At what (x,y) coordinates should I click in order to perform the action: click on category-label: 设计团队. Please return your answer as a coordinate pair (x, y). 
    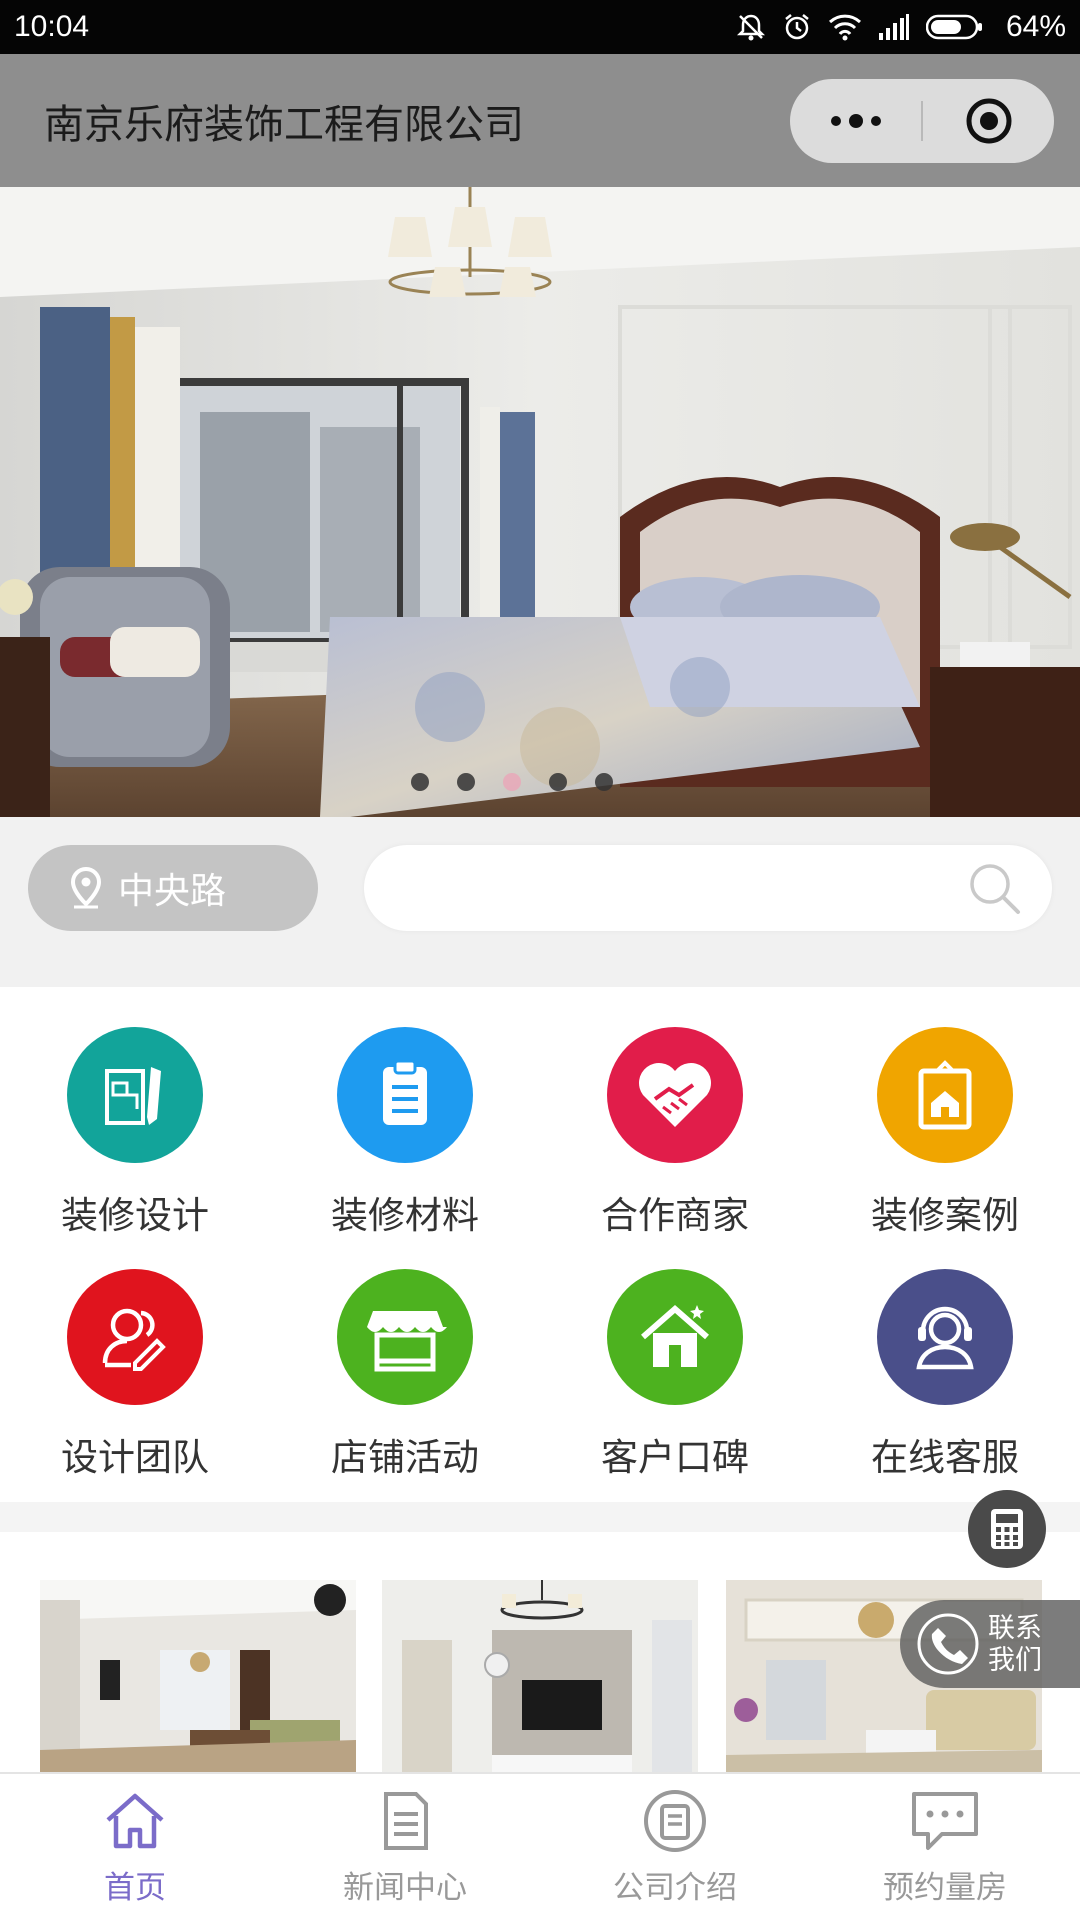
    Looking at the image, I should click on (135, 1457).